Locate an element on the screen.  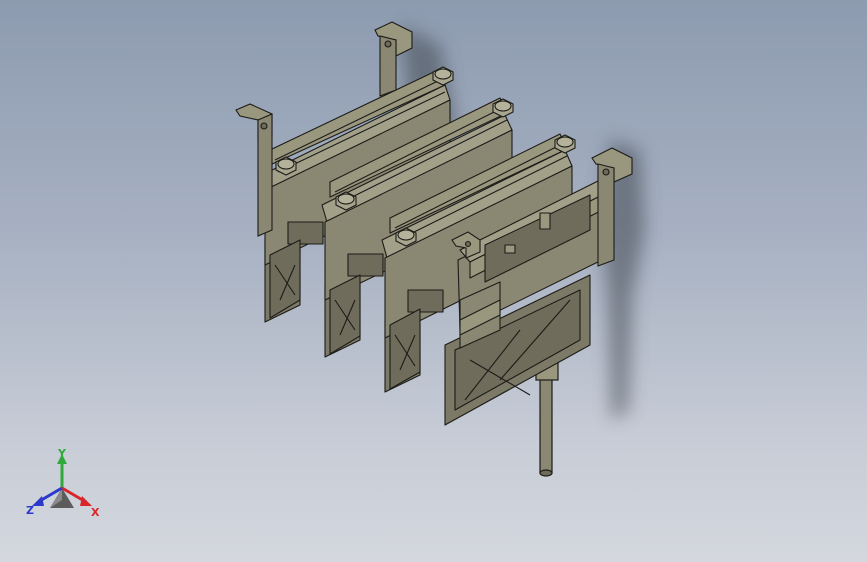
mounting-bracket-left is located at coordinates (254, 170).